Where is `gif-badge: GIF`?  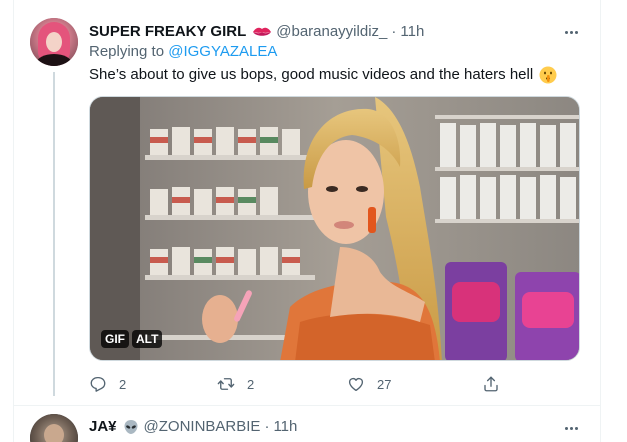
gif-badge: GIF is located at coordinates (115, 339).